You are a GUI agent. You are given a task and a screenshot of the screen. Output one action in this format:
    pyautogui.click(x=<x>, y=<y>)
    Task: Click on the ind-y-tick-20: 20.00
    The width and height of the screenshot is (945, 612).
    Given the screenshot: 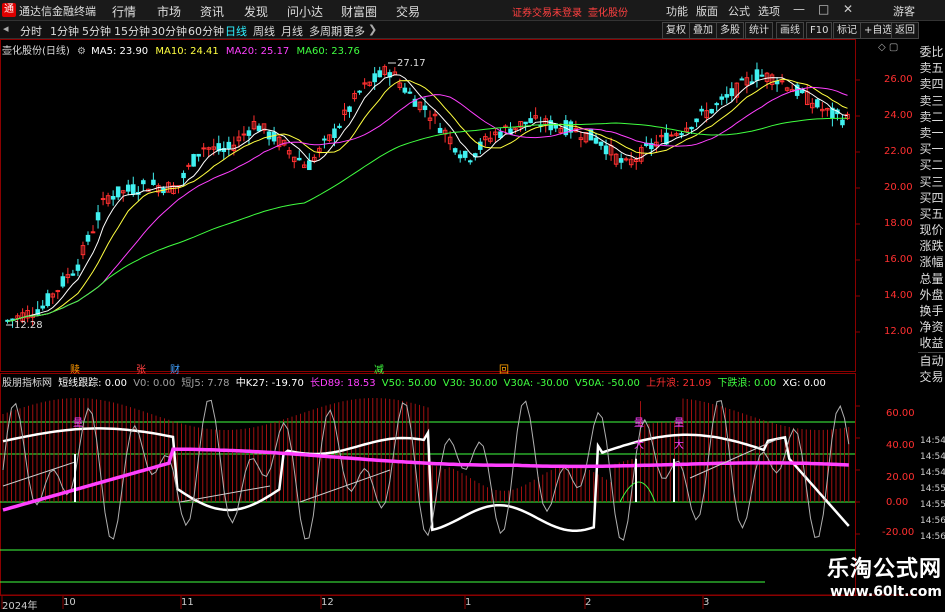 What is the action you would take?
    pyautogui.click(x=900, y=477)
    